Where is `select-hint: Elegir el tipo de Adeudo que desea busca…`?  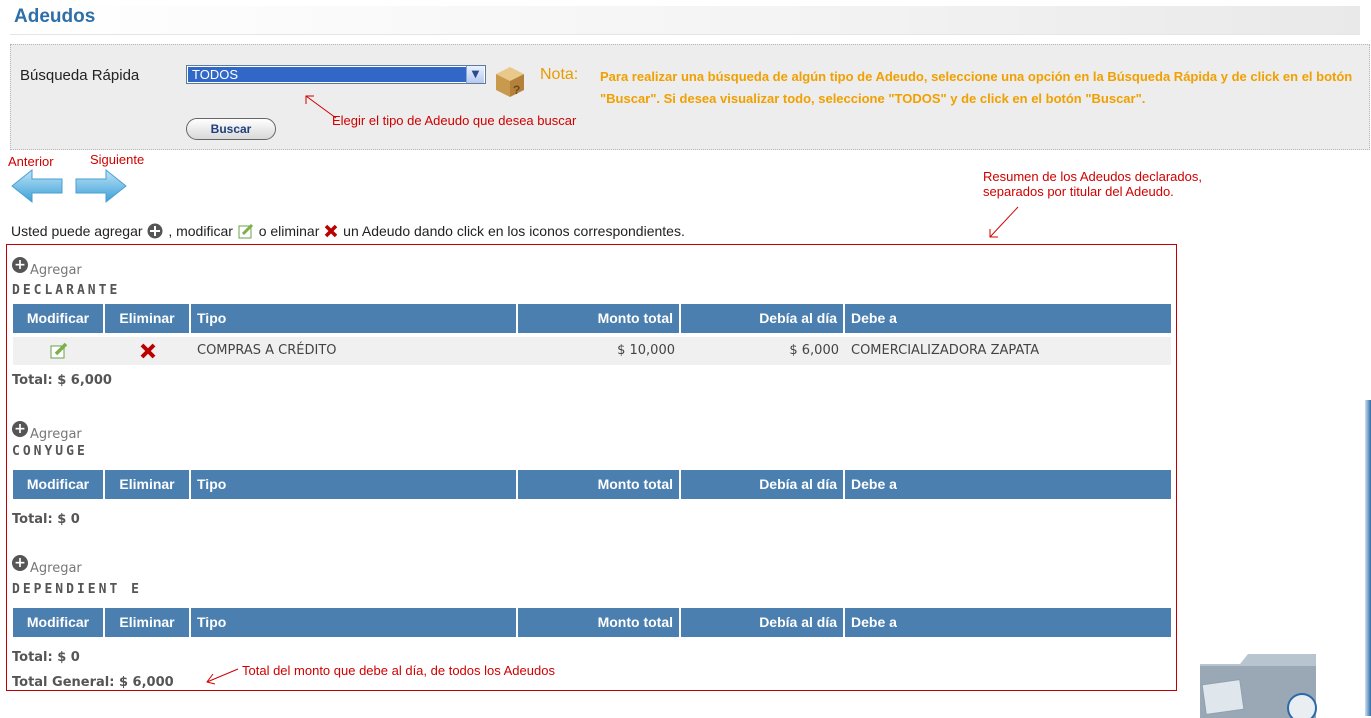 select-hint: Elegir el tipo de Adeudo que desea busca… is located at coordinates (454, 120).